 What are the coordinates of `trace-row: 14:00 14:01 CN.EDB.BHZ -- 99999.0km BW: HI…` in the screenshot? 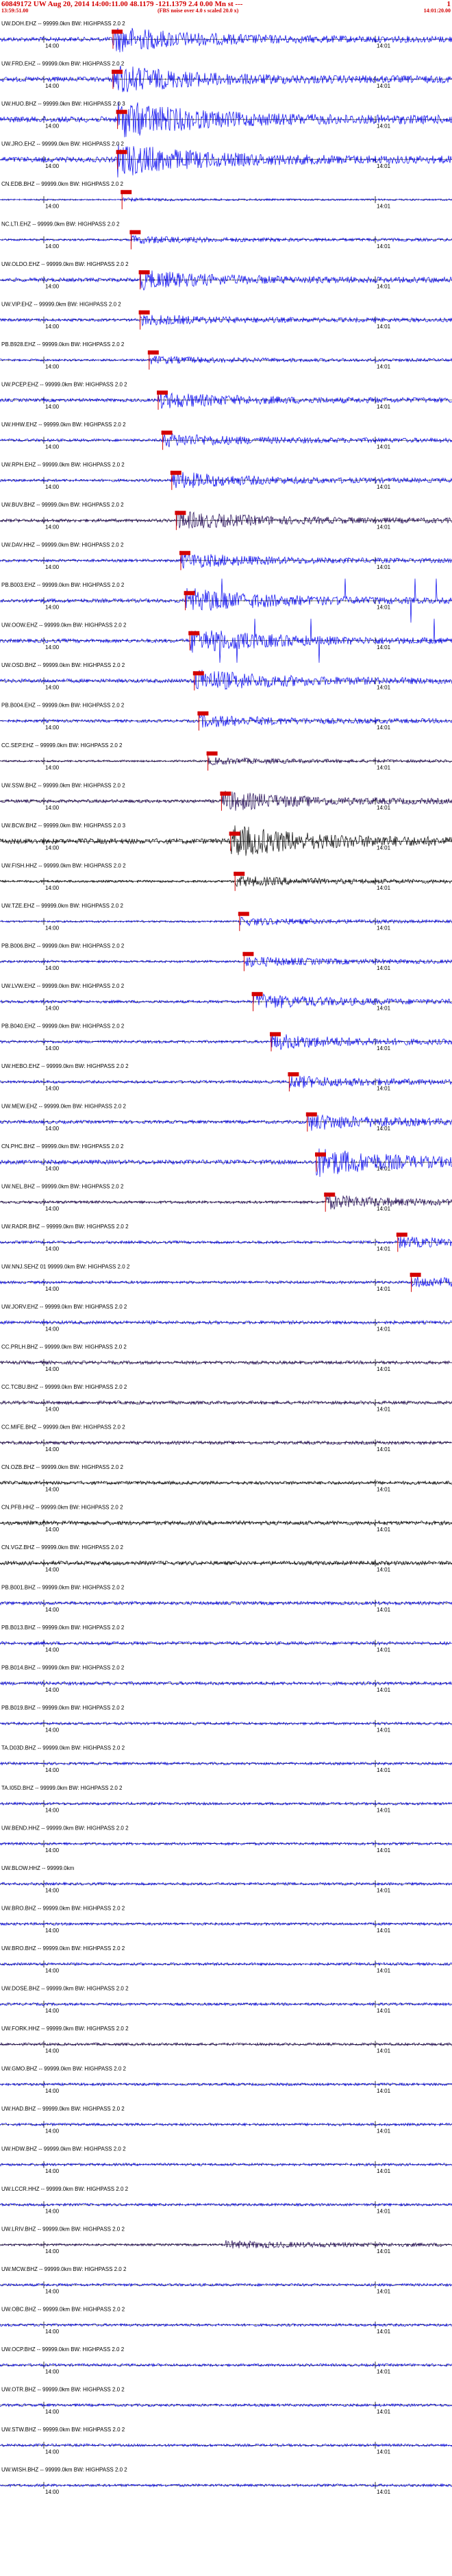 It's located at (226, 195).